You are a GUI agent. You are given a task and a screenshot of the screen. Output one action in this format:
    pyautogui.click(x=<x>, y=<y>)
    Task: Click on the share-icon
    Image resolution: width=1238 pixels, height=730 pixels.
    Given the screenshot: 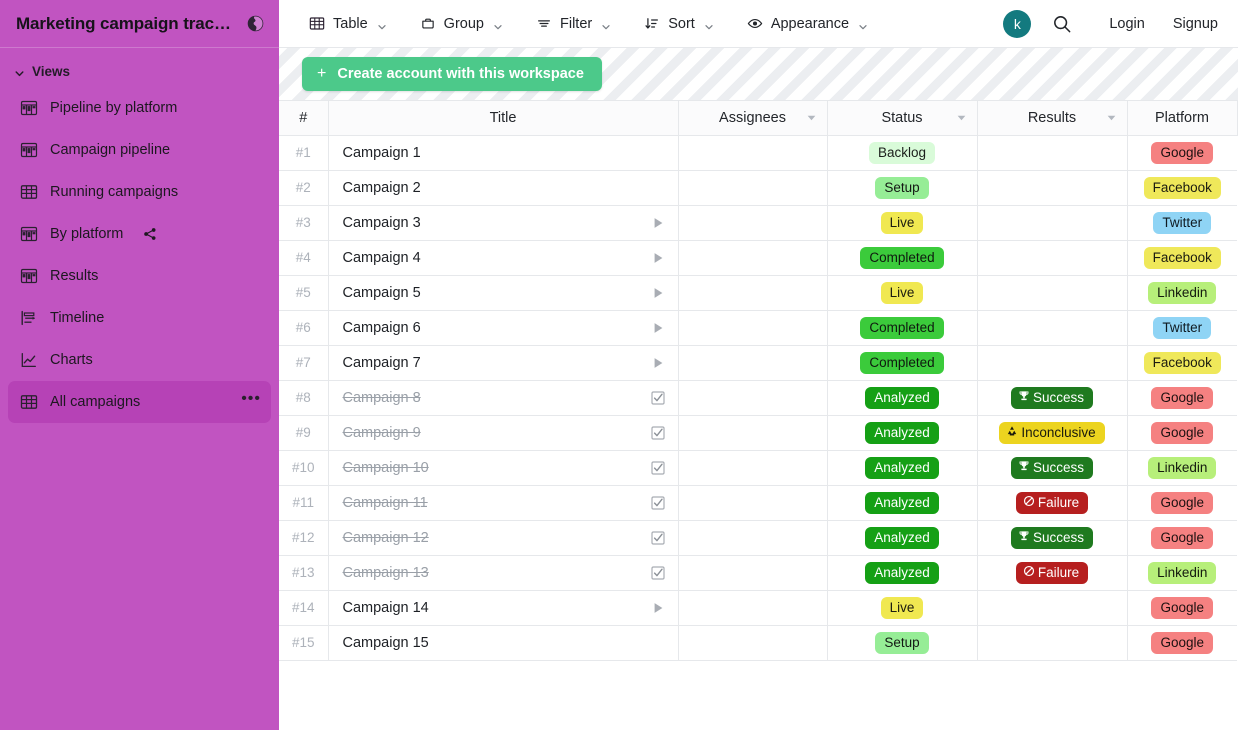 What is the action you would take?
    pyautogui.click(x=150, y=234)
    